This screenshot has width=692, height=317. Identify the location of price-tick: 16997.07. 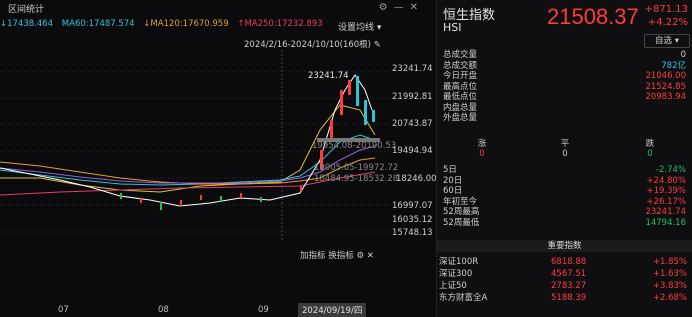
(412, 206).